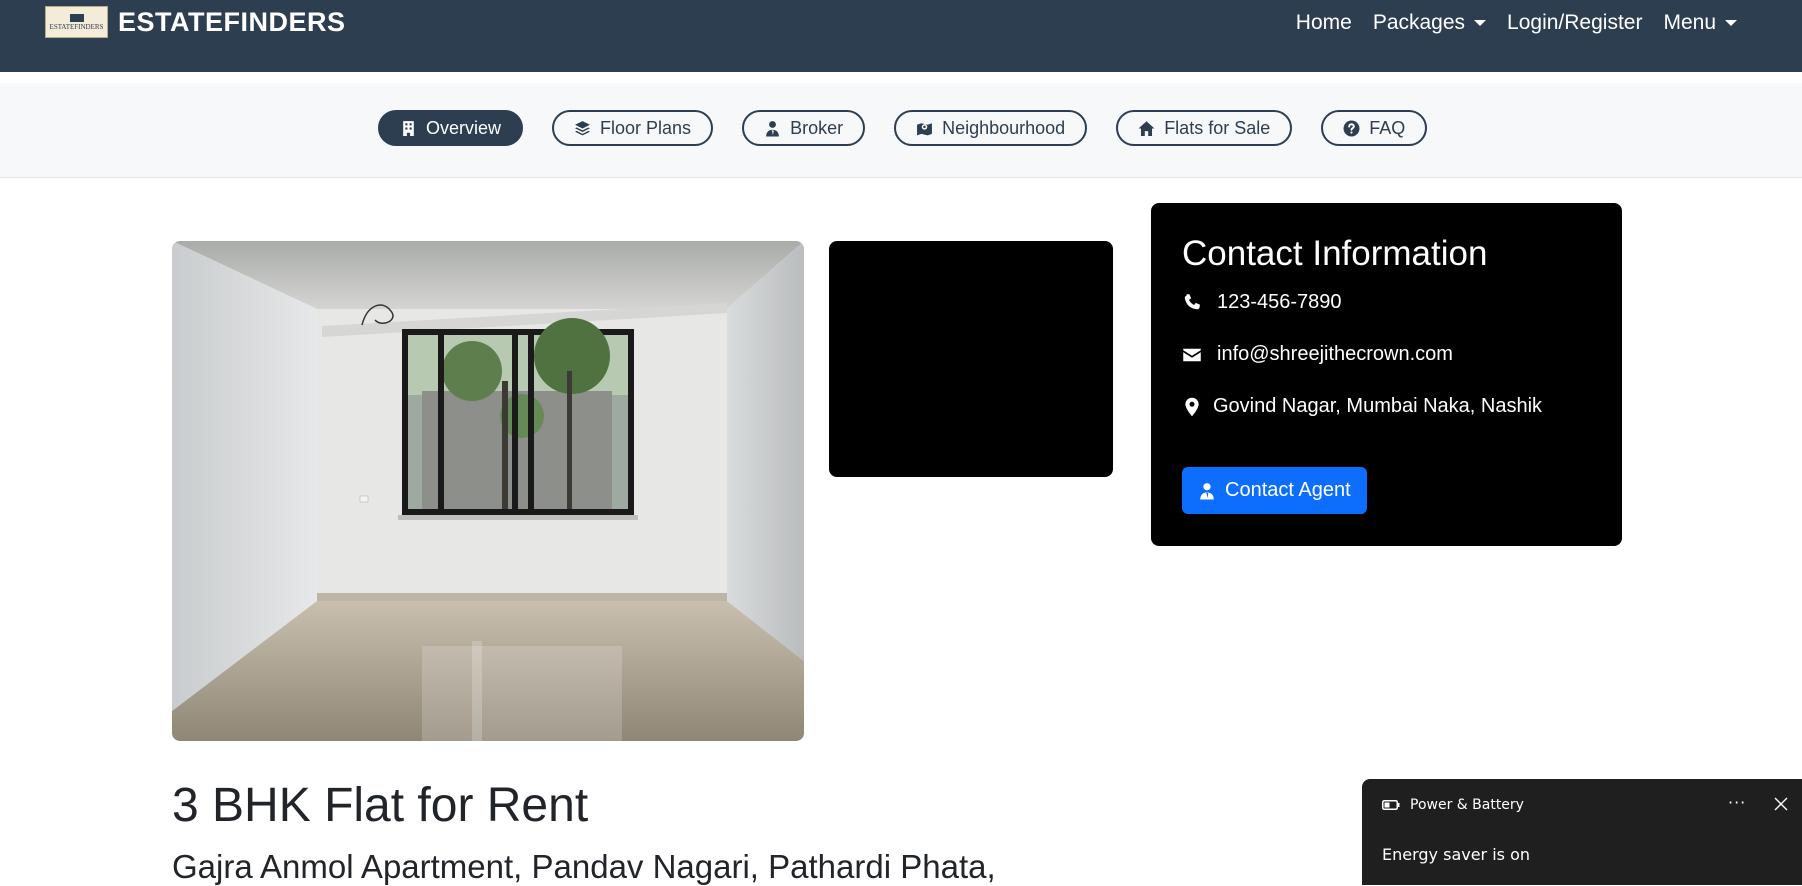 The width and height of the screenshot is (1802, 886). I want to click on home-icon, so click(1146, 128).